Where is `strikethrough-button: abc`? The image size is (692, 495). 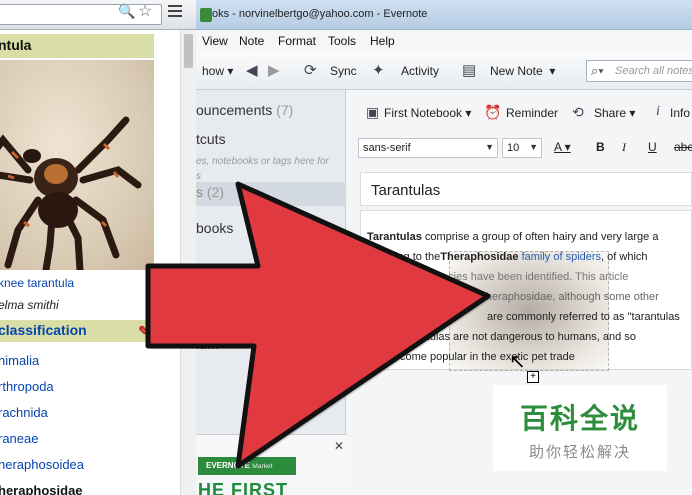 strikethrough-button: abc is located at coordinates (683, 147).